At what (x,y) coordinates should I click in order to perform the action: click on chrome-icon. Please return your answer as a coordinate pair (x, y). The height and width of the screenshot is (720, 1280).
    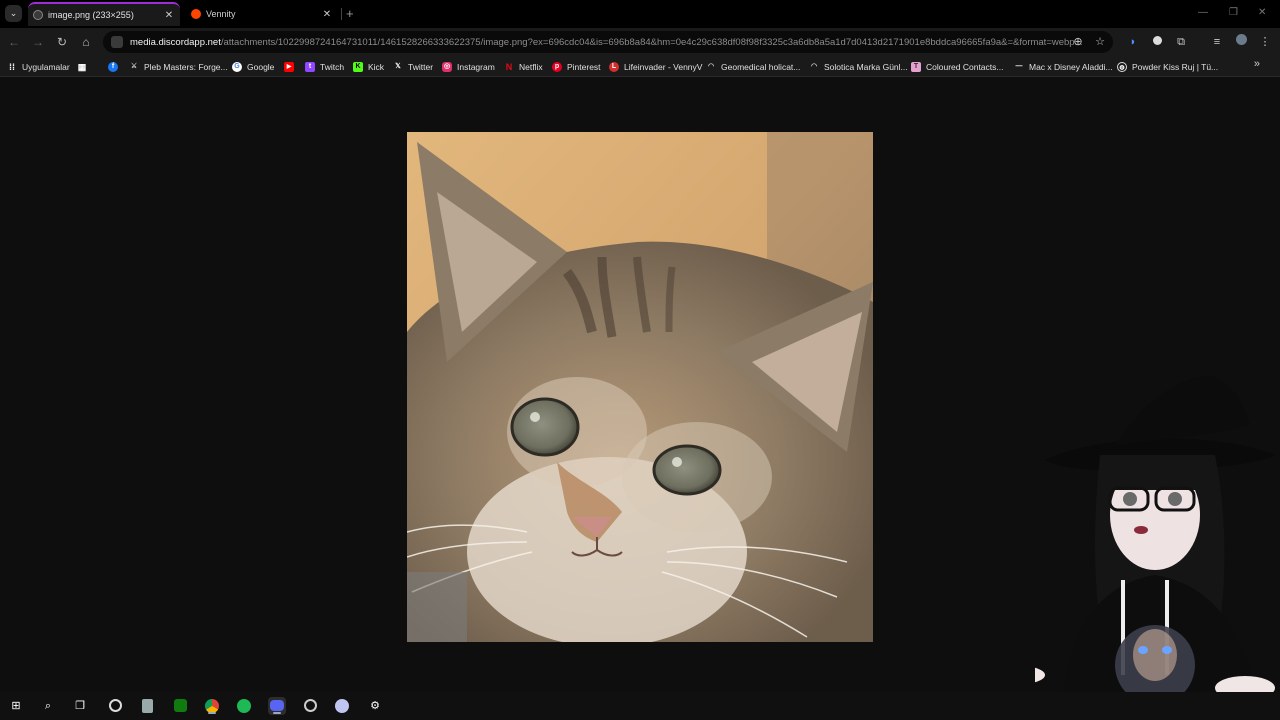
    Looking at the image, I should click on (212, 706).